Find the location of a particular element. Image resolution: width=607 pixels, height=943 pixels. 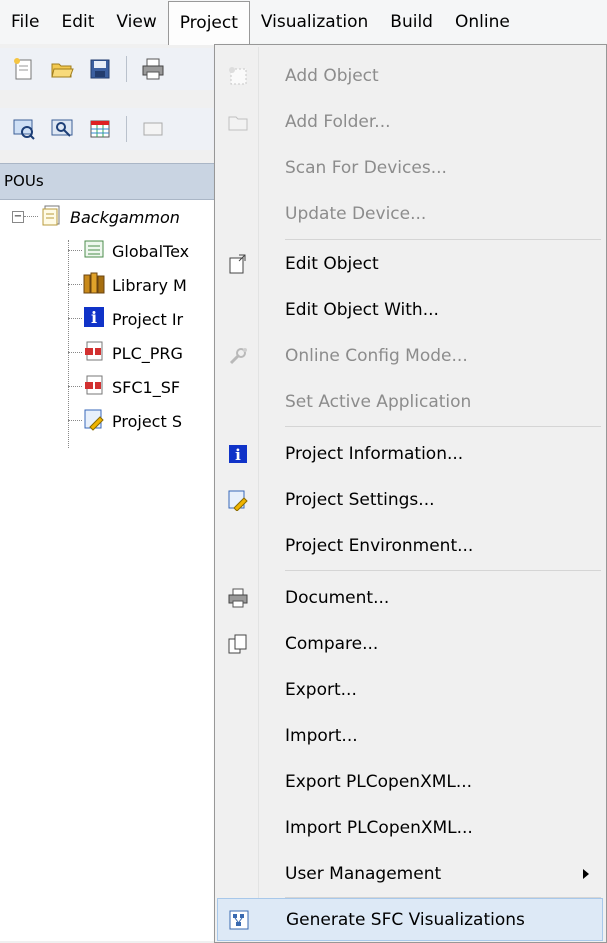

tree-item-plc-prg: PLC_PRG is located at coordinates (132, 353).